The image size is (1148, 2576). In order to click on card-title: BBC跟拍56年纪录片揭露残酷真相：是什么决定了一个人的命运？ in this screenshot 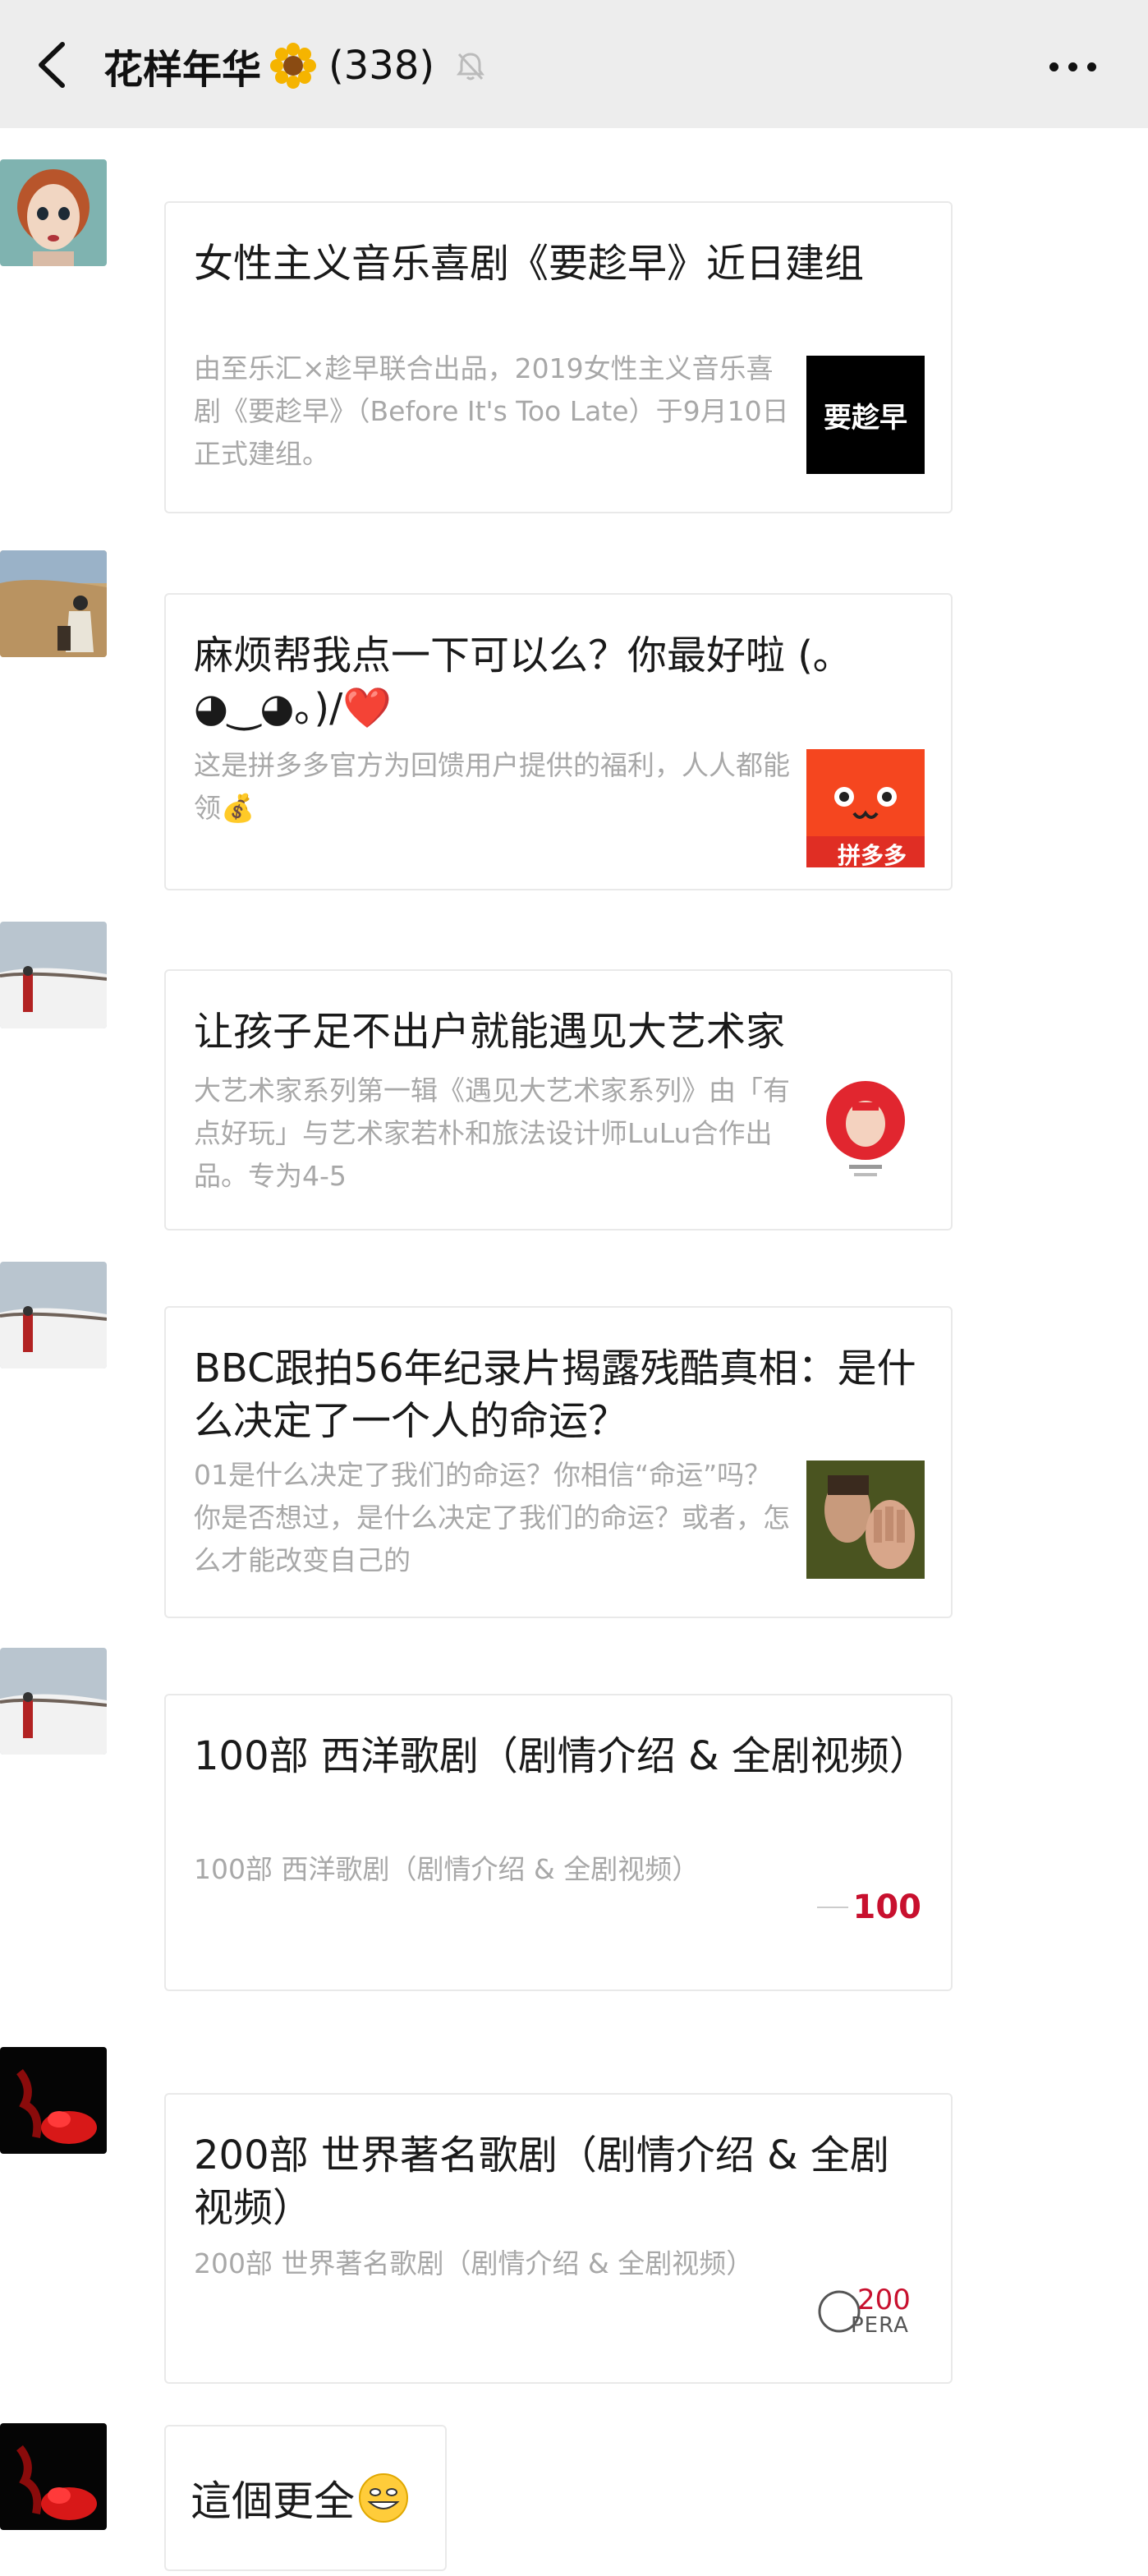, I will do `click(555, 1395)`.